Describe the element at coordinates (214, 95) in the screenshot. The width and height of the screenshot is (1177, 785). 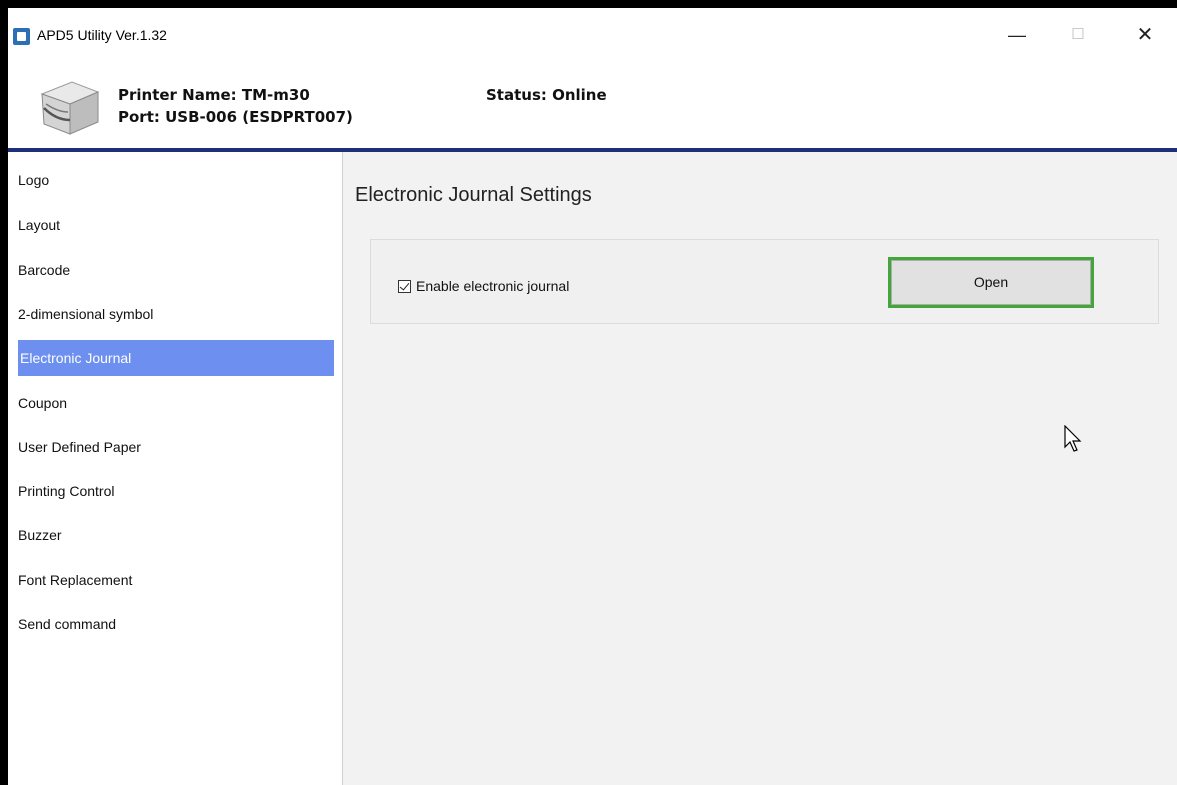
I see `printer-name: Printer Name: TM-m30` at that location.